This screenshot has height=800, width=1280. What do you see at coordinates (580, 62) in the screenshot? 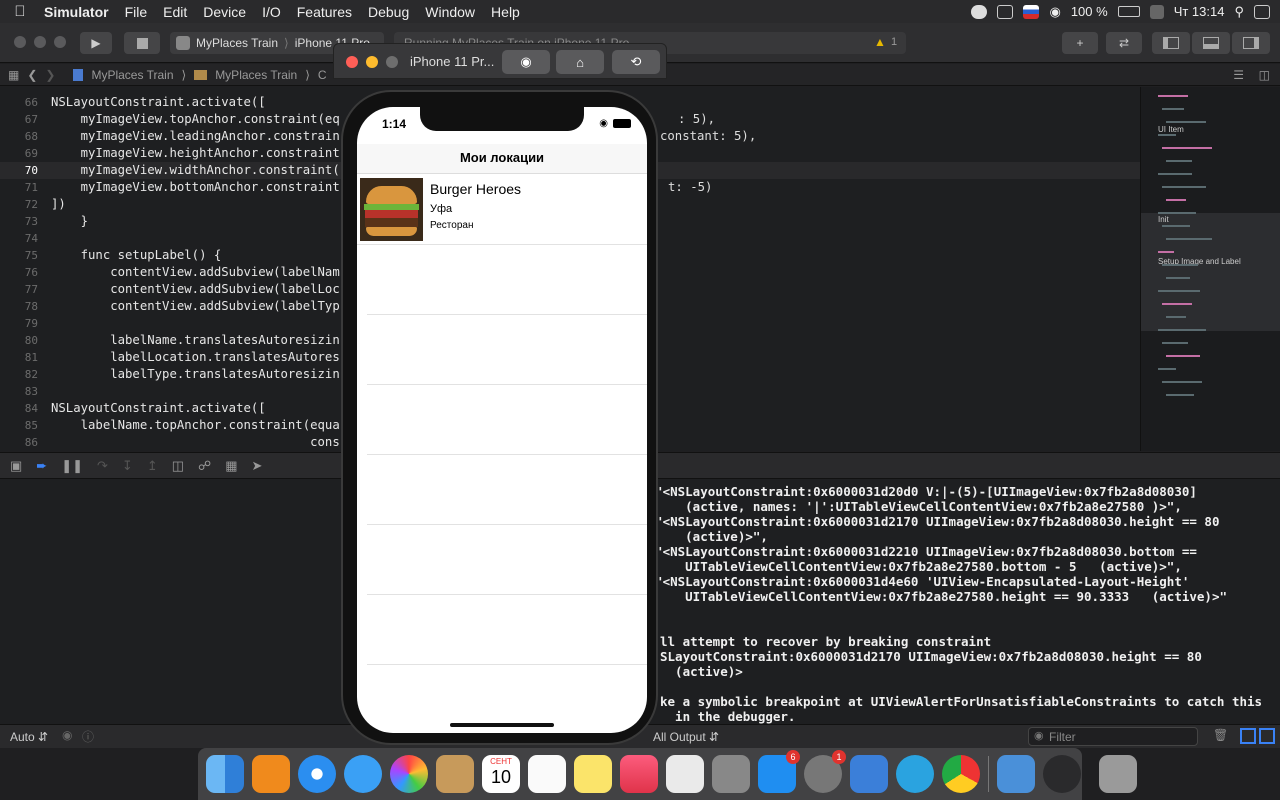
I see `home-button: ⌂` at bounding box center [580, 62].